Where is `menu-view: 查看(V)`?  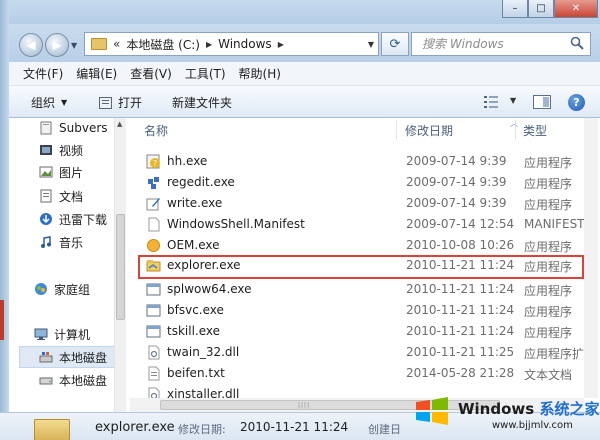 menu-view: 查看(V) is located at coordinates (151, 73).